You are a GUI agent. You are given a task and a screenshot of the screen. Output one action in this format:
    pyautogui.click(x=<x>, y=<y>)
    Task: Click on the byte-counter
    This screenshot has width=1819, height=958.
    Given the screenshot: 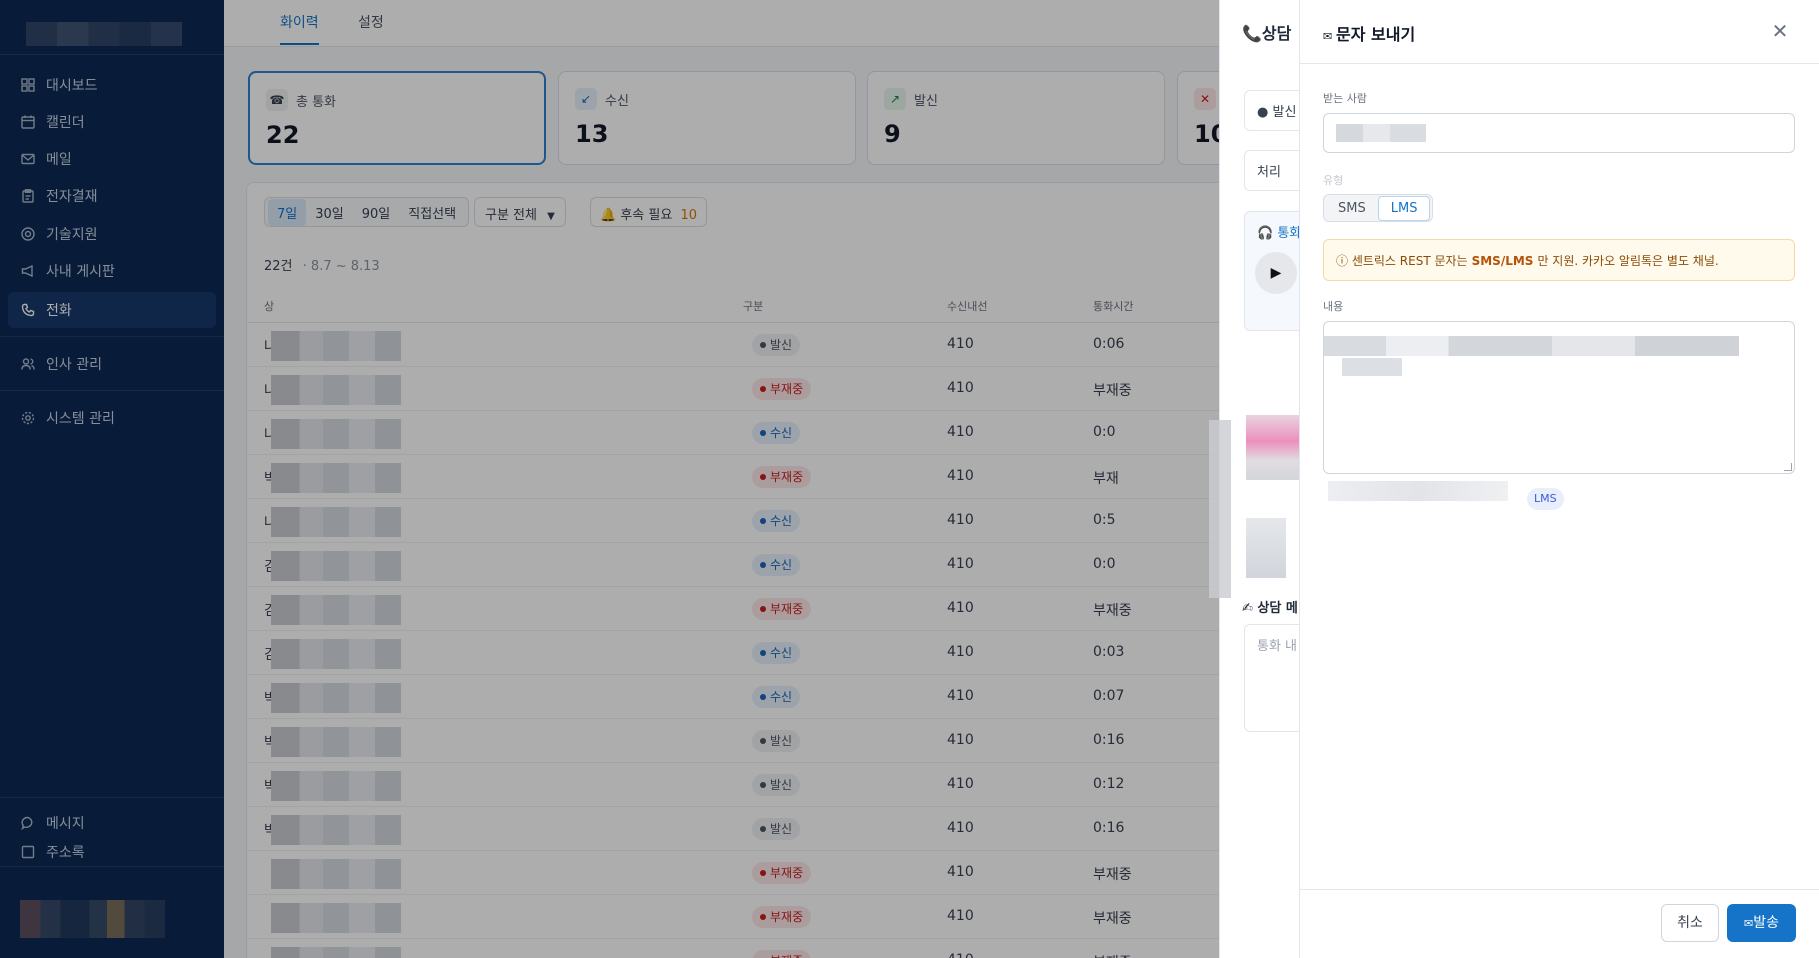 What is the action you would take?
    pyautogui.click(x=1418, y=491)
    